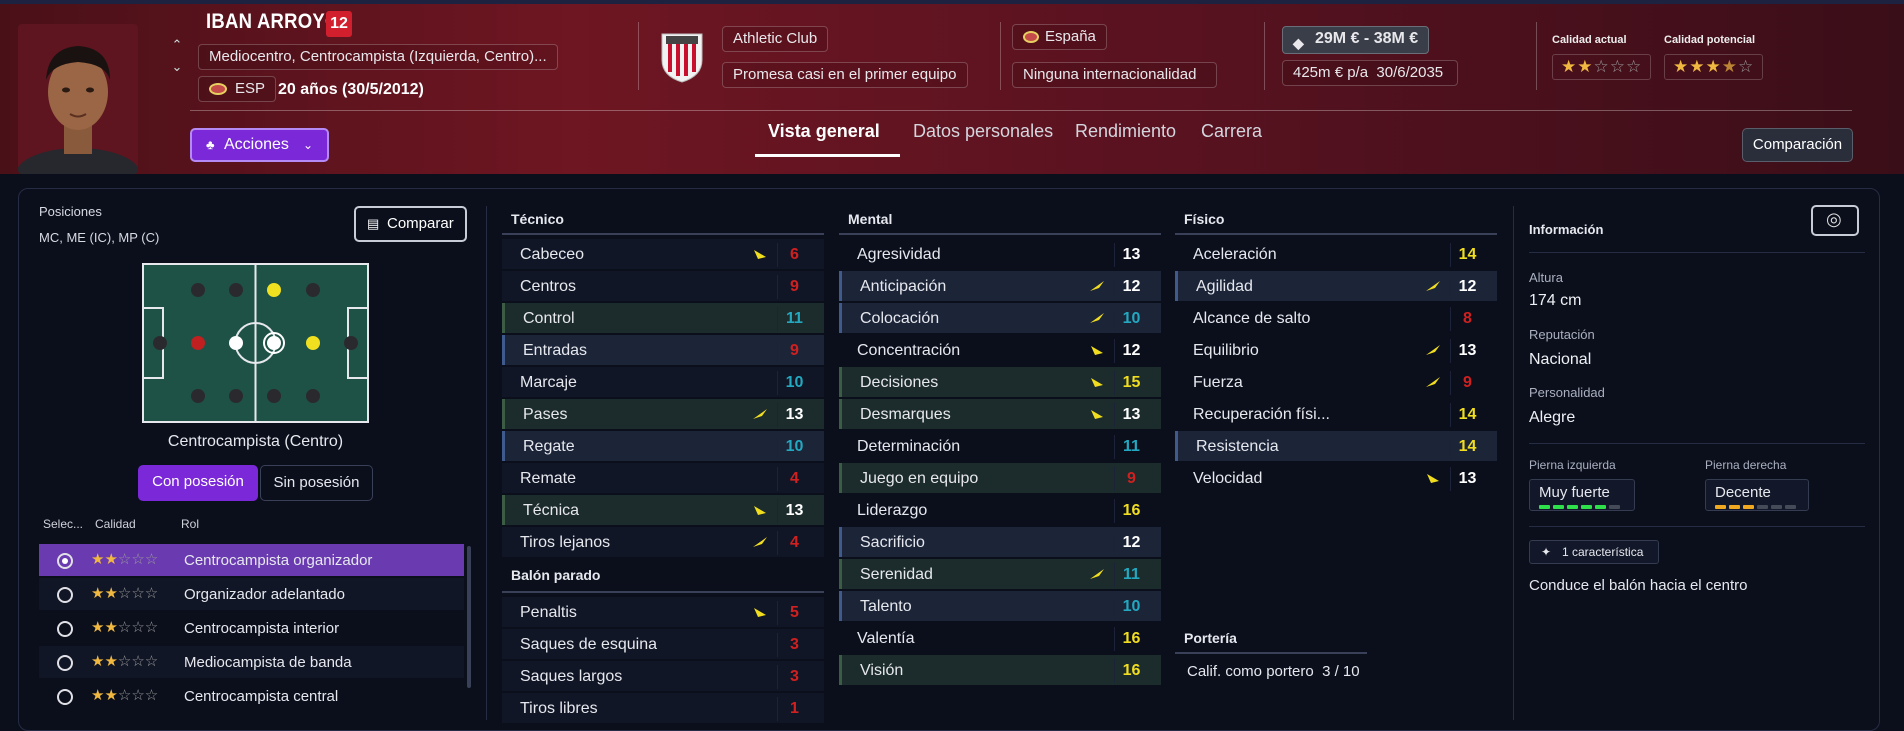 Image resolution: width=1904 pixels, height=731 pixels. I want to click on contract-end: 30/6/2035, so click(1410, 72).